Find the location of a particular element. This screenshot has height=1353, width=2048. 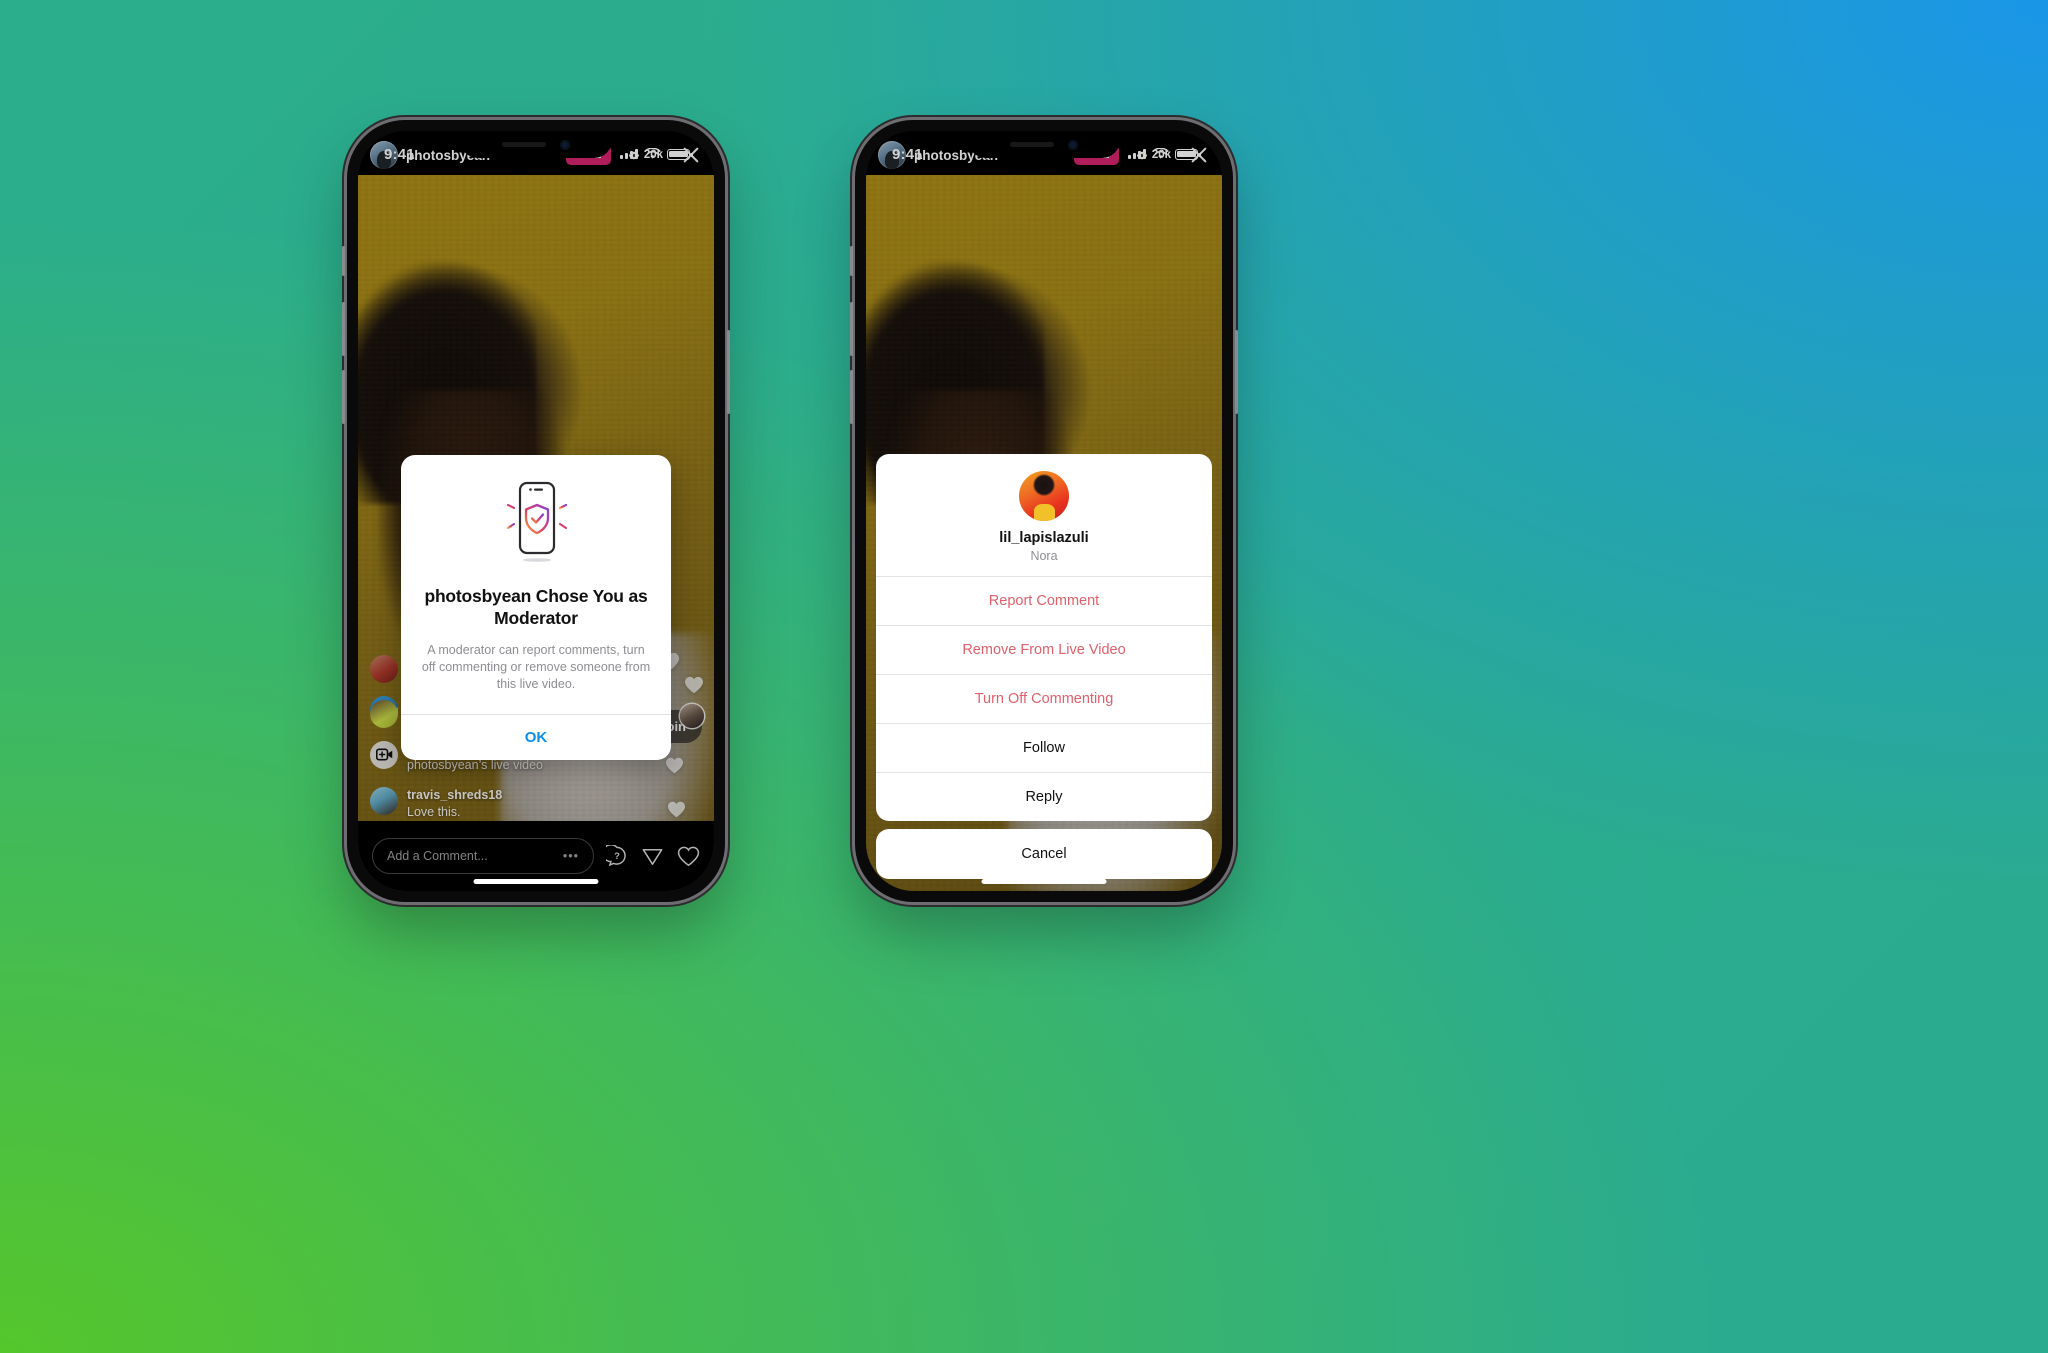

sheet-display-name: Nora is located at coordinates (1044, 556).